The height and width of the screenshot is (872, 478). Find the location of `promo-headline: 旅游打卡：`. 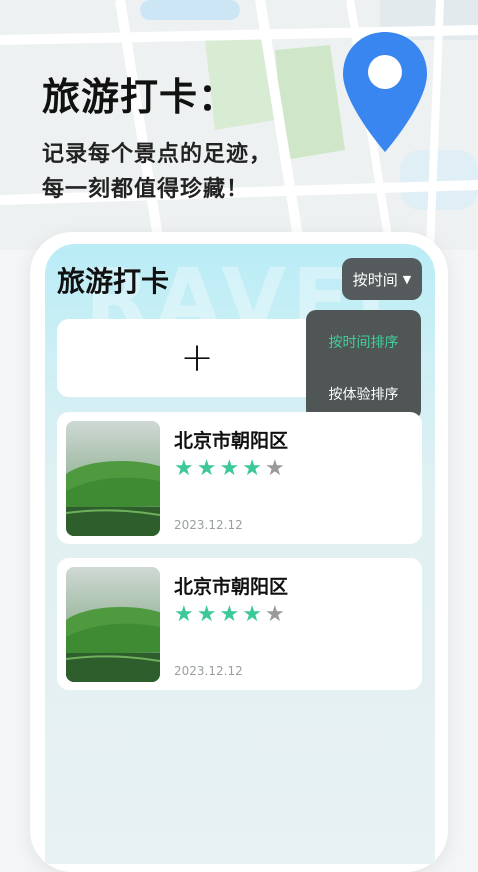

promo-headline: 旅游打卡： is located at coordinates (140, 97).